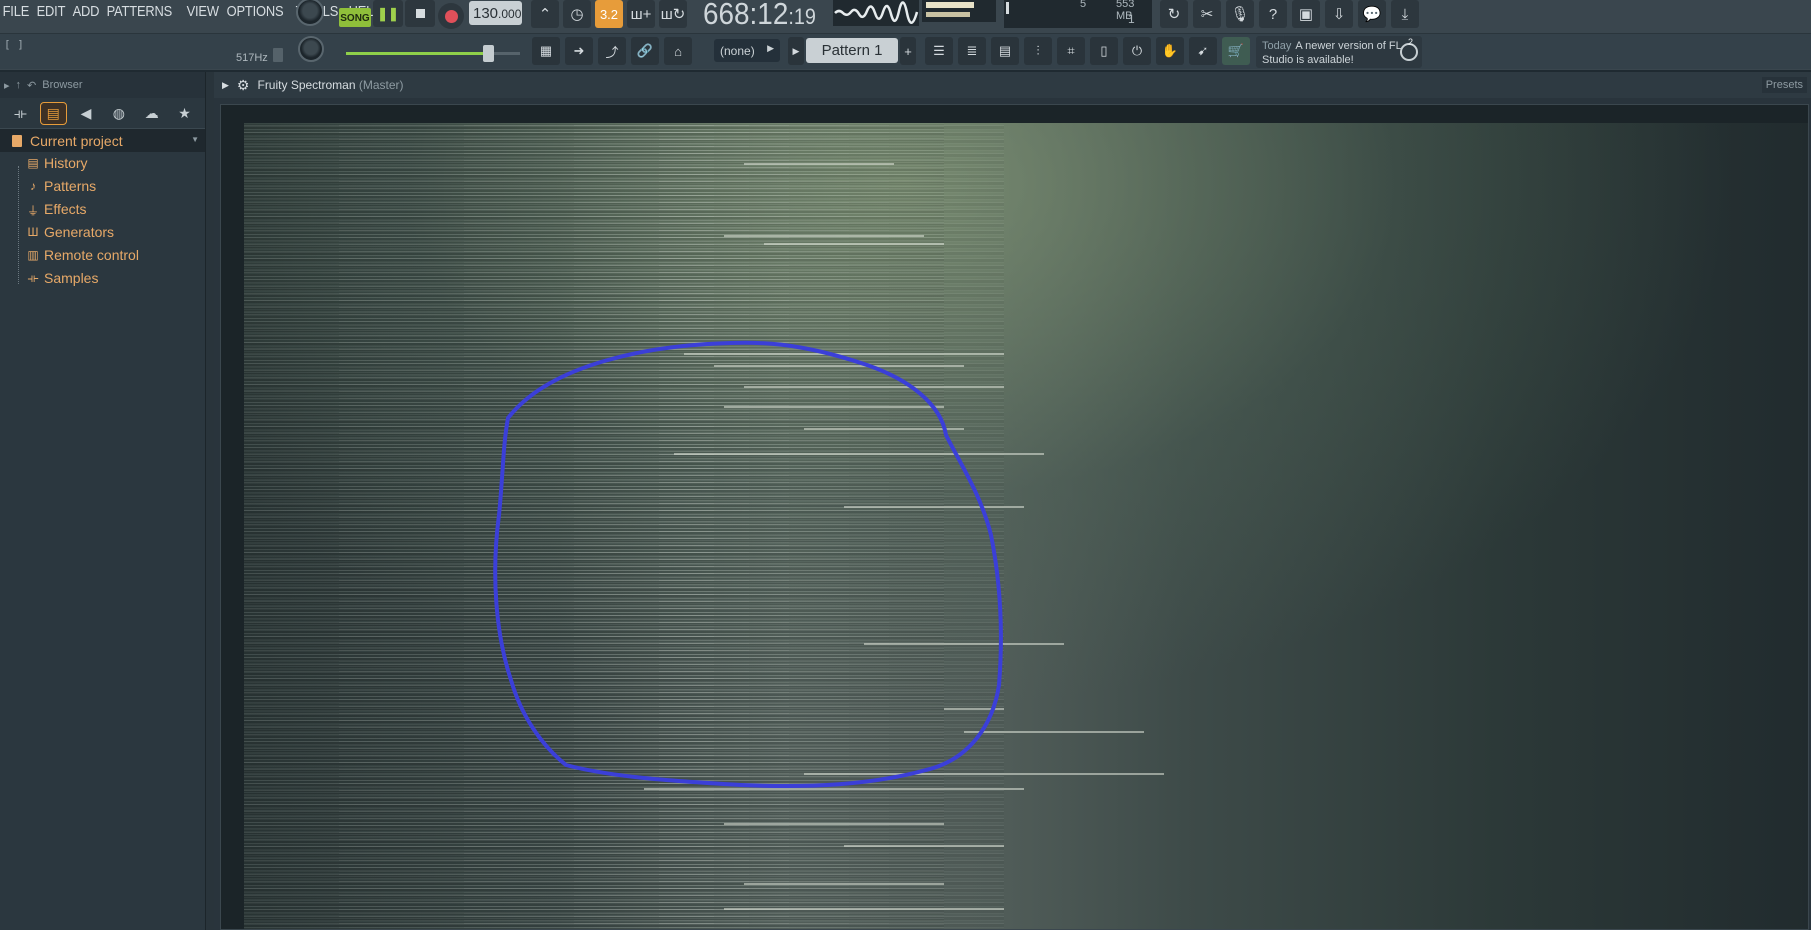  What do you see at coordinates (1784, 85) in the screenshot?
I see `presets-button: Presets` at bounding box center [1784, 85].